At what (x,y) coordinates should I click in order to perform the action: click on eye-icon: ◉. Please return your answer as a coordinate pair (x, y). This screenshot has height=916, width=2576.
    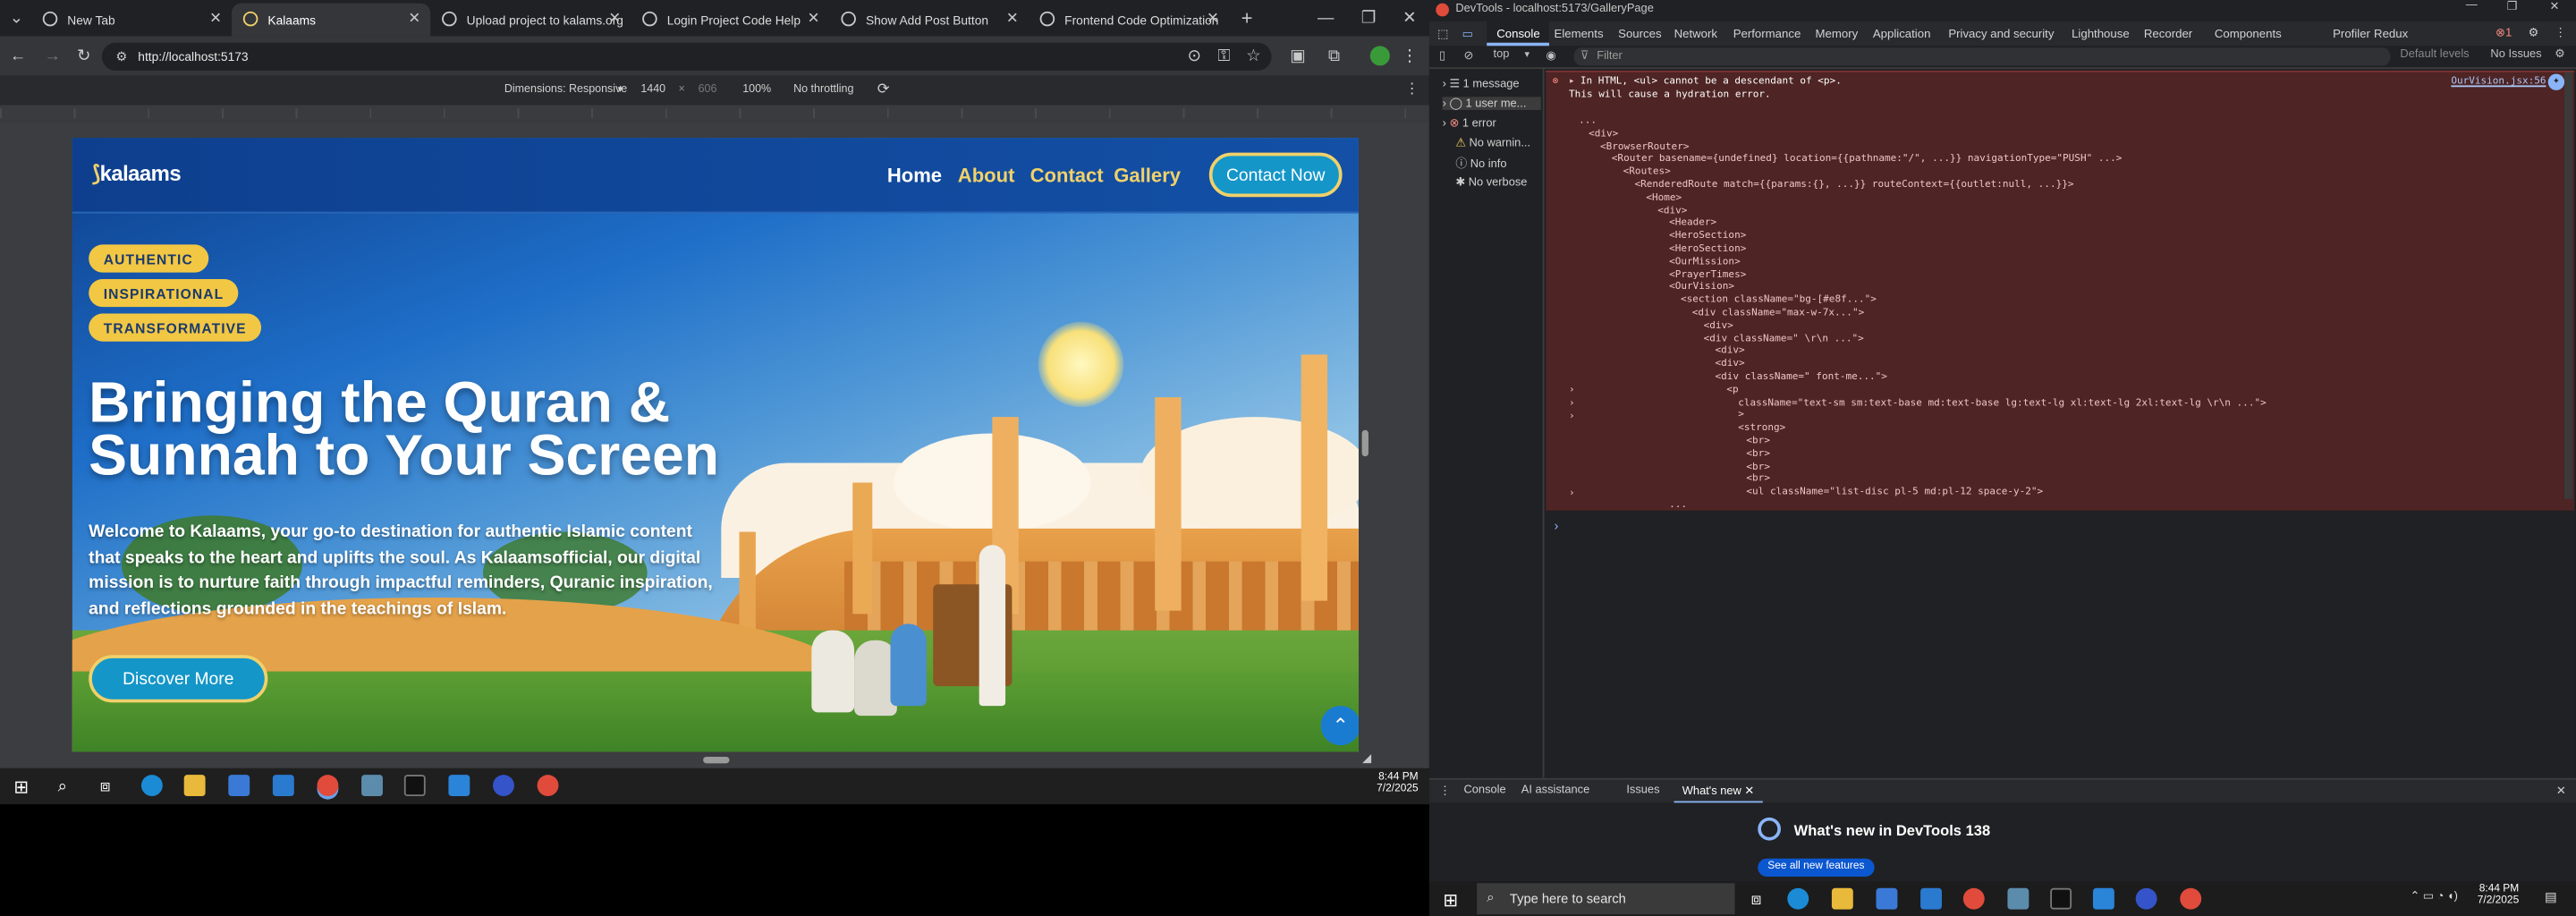
    Looking at the image, I should click on (1550, 56).